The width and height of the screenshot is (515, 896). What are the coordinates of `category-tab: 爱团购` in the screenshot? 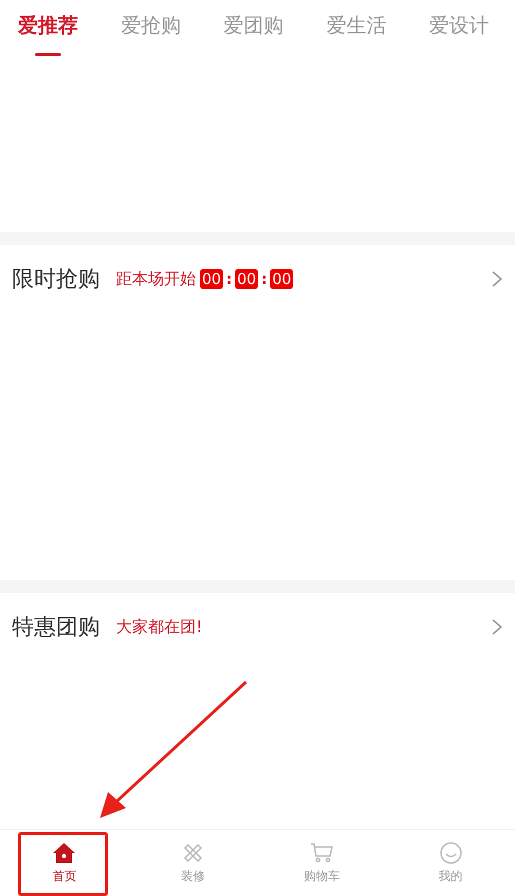 It's located at (254, 37).